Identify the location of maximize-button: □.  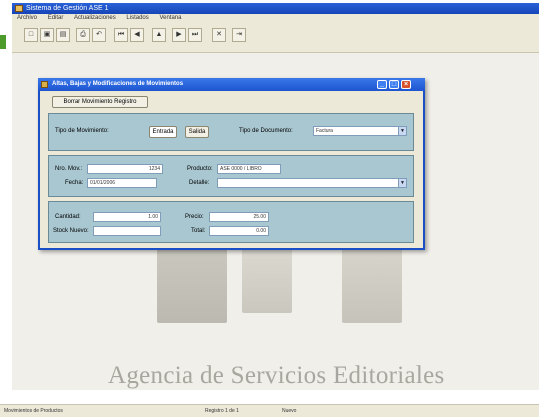
(394, 84).